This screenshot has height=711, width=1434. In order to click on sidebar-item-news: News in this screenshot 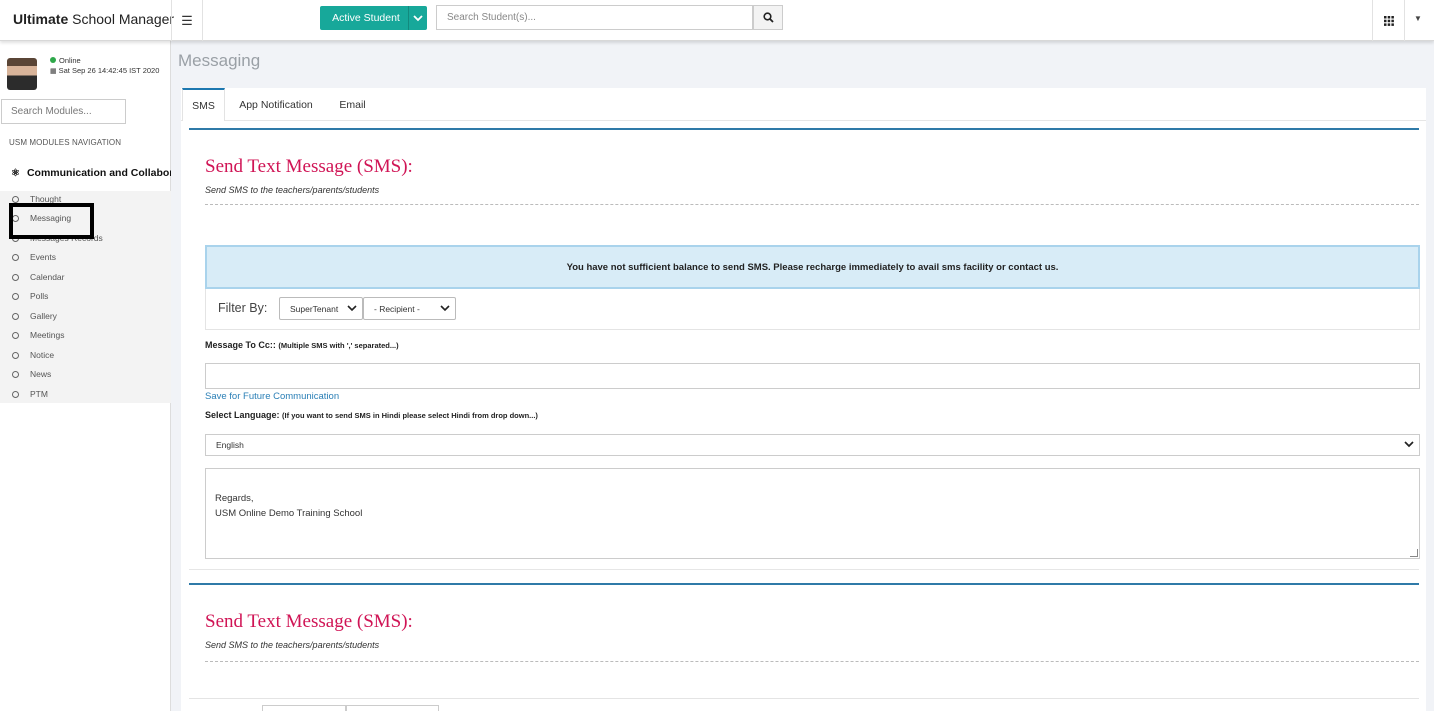, I will do `click(31, 374)`.